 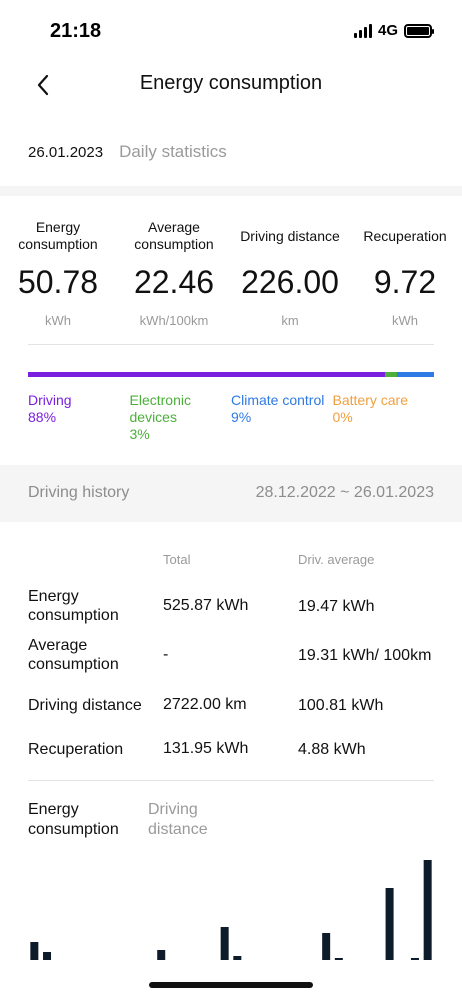 I want to click on stat-unit: kWh/100km, so click(x=174, y=320).